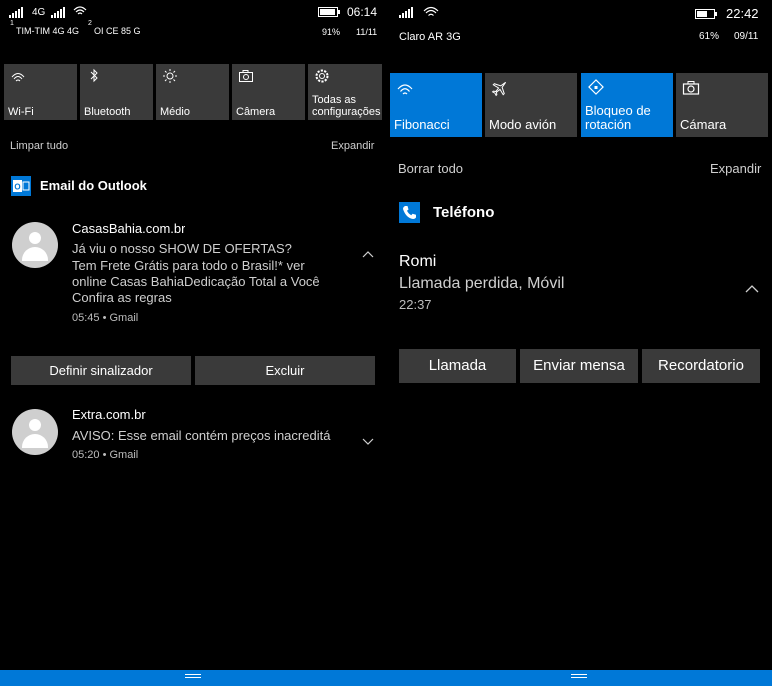 The image size is (772, 686). I want to click on quick-action-brightness: Médio, so click(192, 92).